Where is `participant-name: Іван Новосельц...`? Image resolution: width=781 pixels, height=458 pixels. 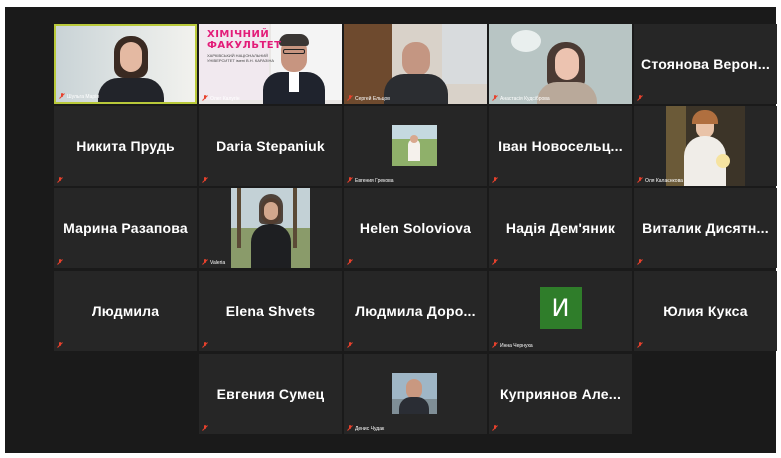 participant-name: Іван Новосельц... is located at coordinates (560, 146).